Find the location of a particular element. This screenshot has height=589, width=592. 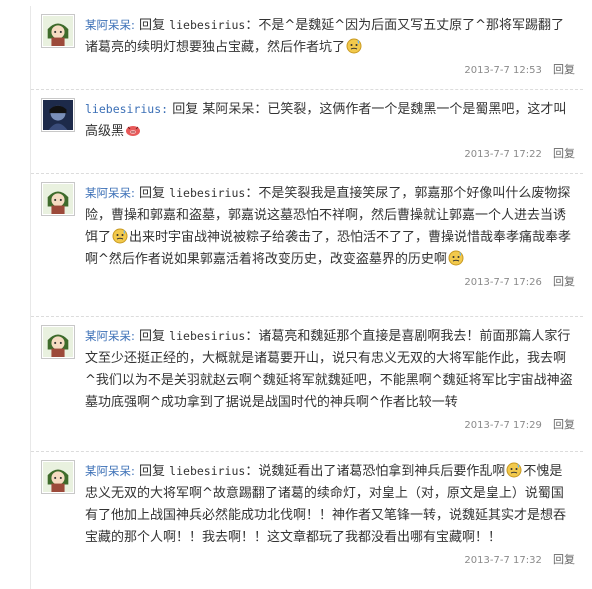

comment-meta: 2013-7-7 17:26 回复 is located at coordinates (330, 282).